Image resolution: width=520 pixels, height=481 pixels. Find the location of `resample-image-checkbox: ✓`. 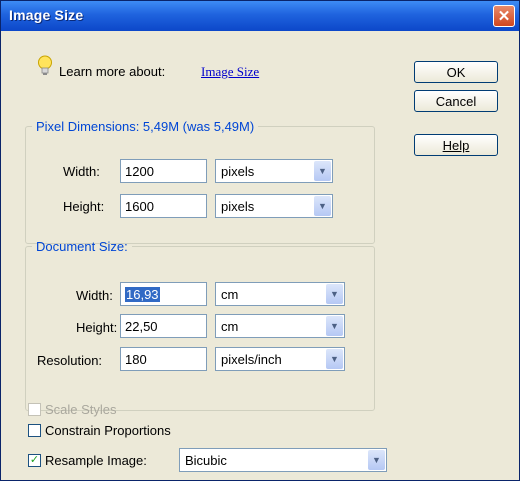

resample-image-checkbox: ✓ is located at coordinates (34, 460).